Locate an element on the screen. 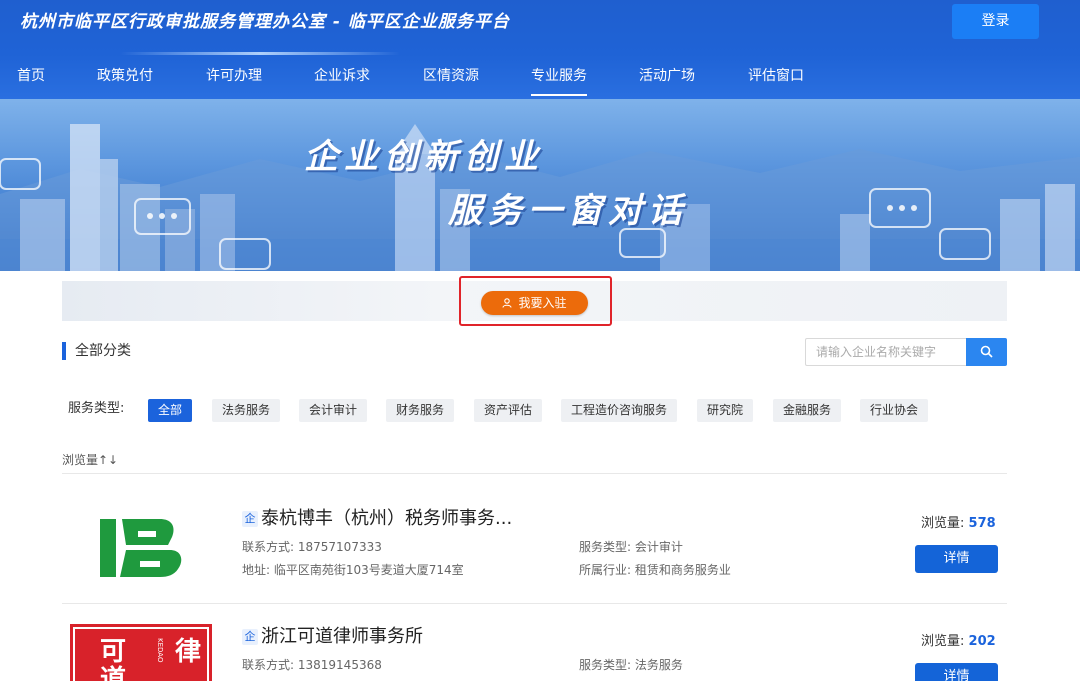  filter-chip-financial-services: 金融服务 is located at coordinates (807, 410).